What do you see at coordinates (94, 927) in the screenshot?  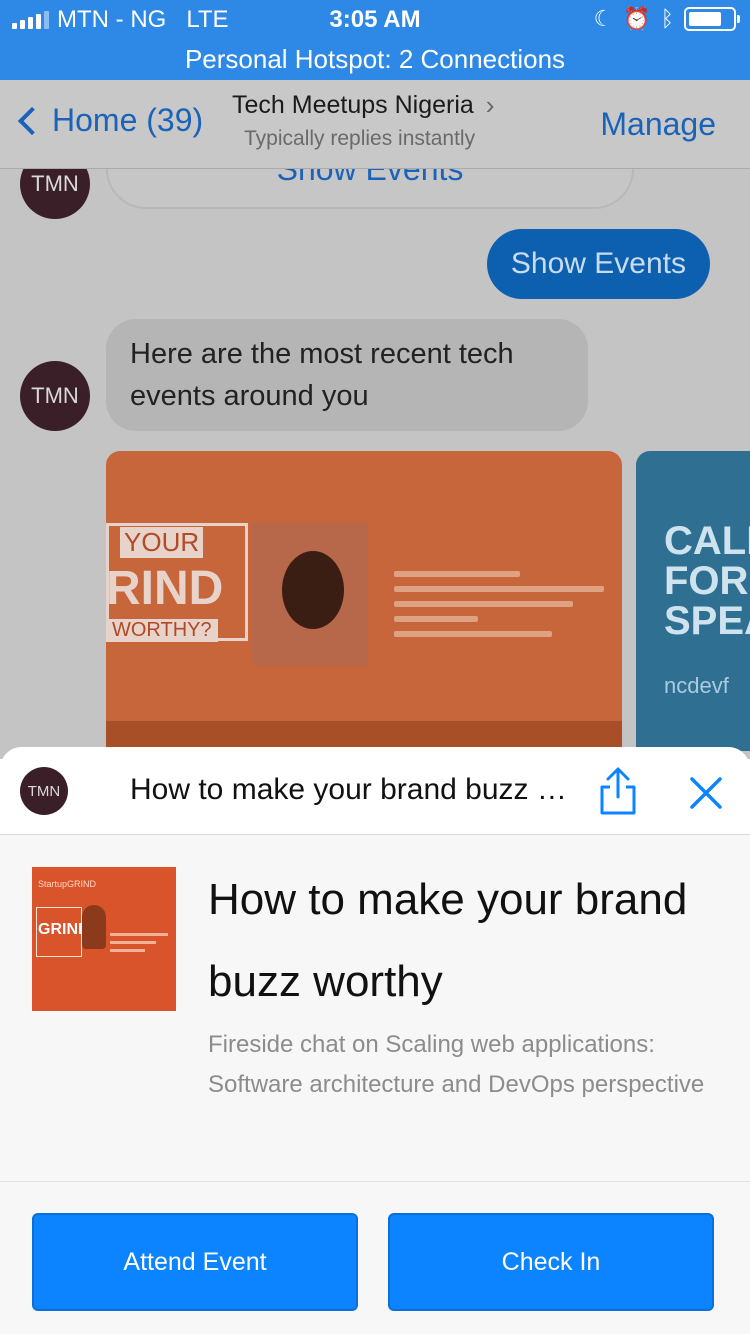 I see `thumbnail-photo` at bounding box center [94, 927].